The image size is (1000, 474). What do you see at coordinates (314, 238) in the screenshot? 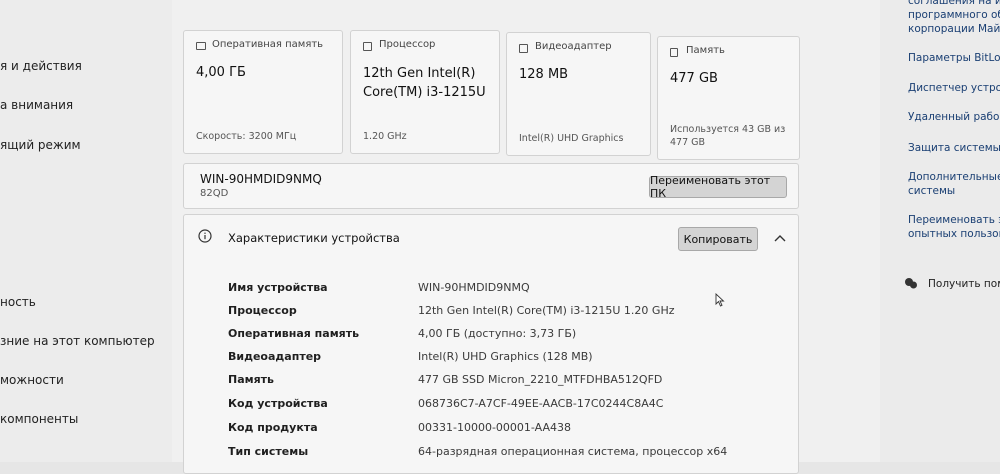
I see `device-specs-title: Характеристики устройства` at bounding box center [314, 238].